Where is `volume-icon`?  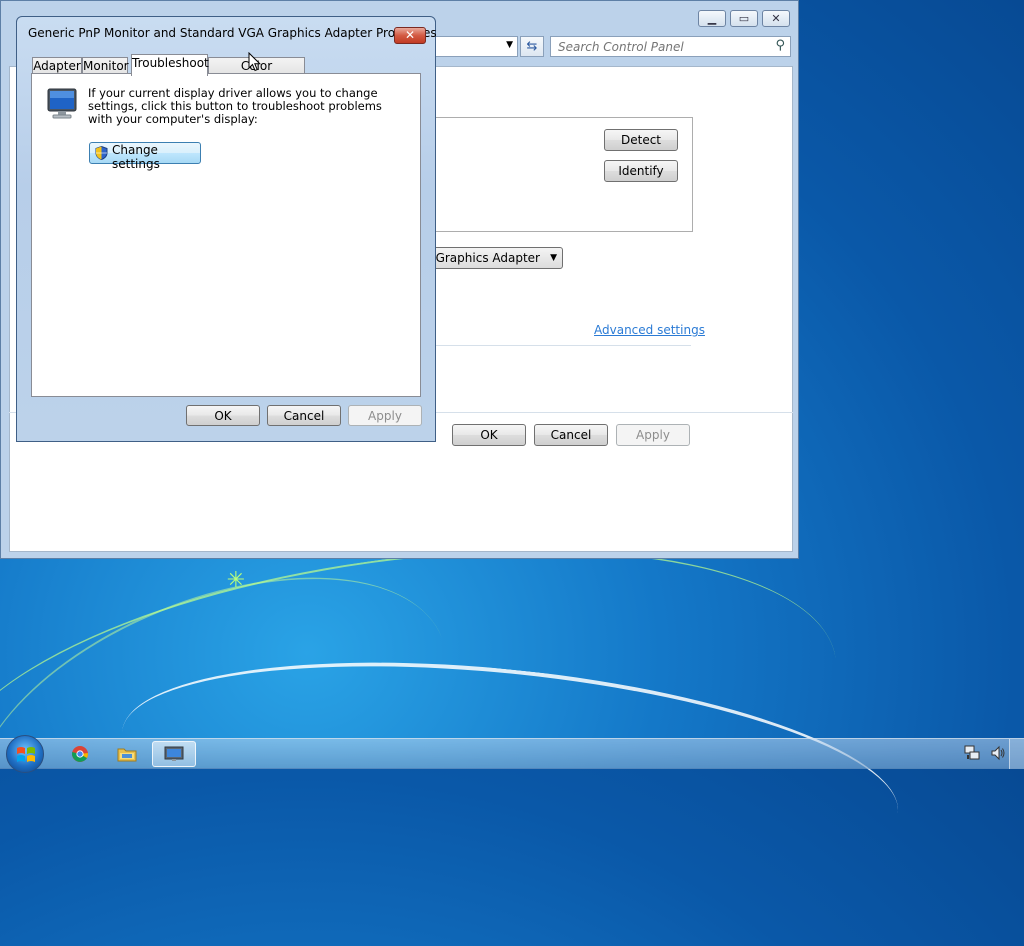
volume-icon is located at coordinates (998, 753).